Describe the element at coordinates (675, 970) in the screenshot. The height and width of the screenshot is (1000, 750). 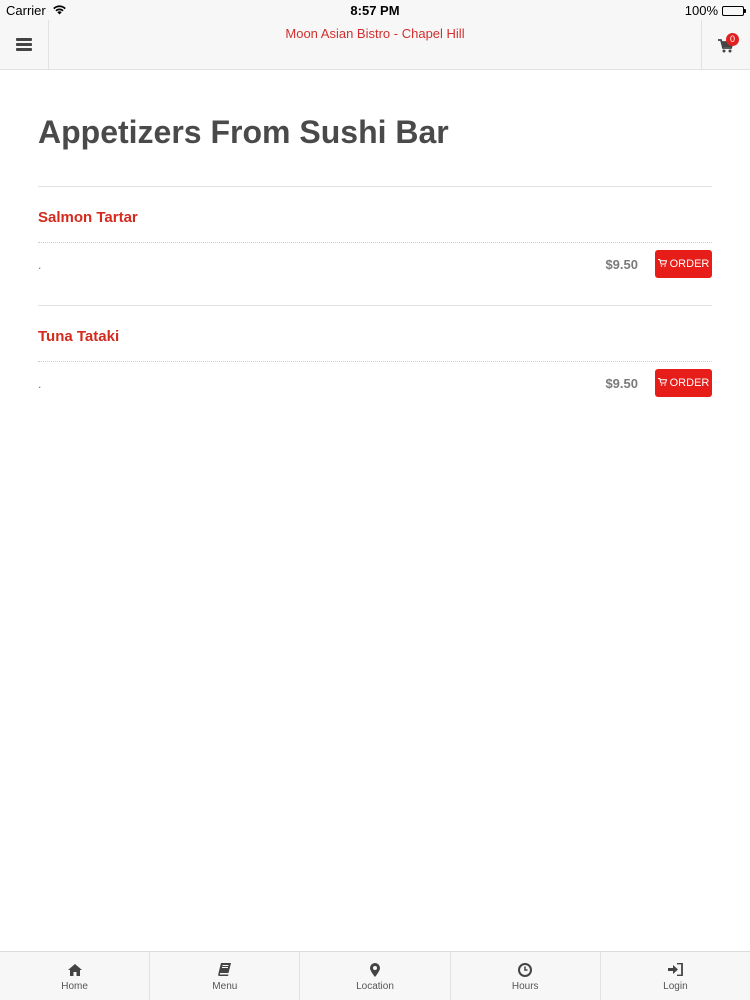
I see `sign-in-icon` at that location.